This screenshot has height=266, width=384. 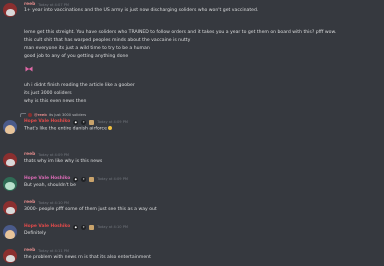 What do you see at coordinates (63, 161) in the screenshot?
I see `message-text: thats why im like why is this news` at bounding box center [63, 161].